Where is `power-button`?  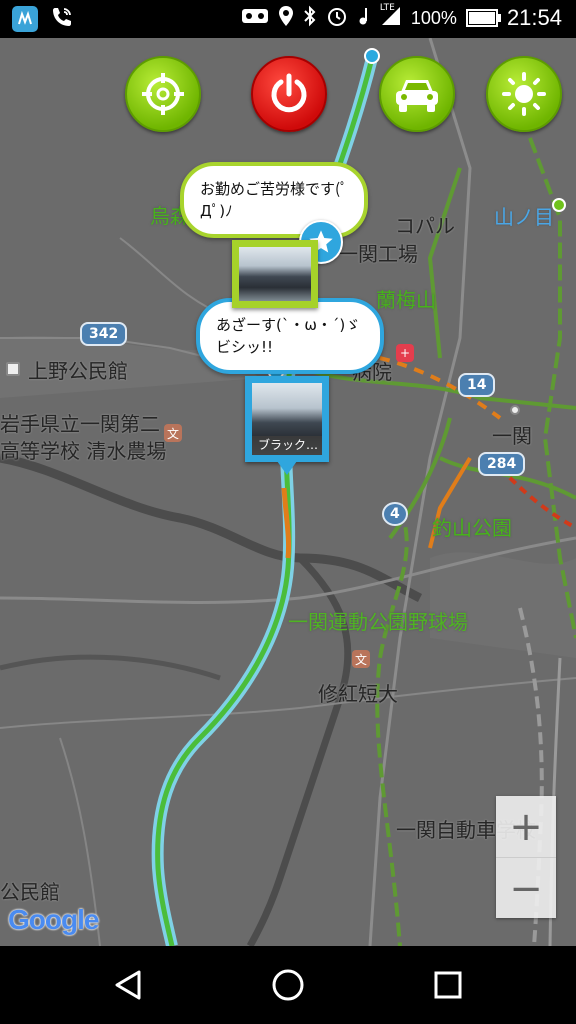 power-button is located at coordinates (289, 94).